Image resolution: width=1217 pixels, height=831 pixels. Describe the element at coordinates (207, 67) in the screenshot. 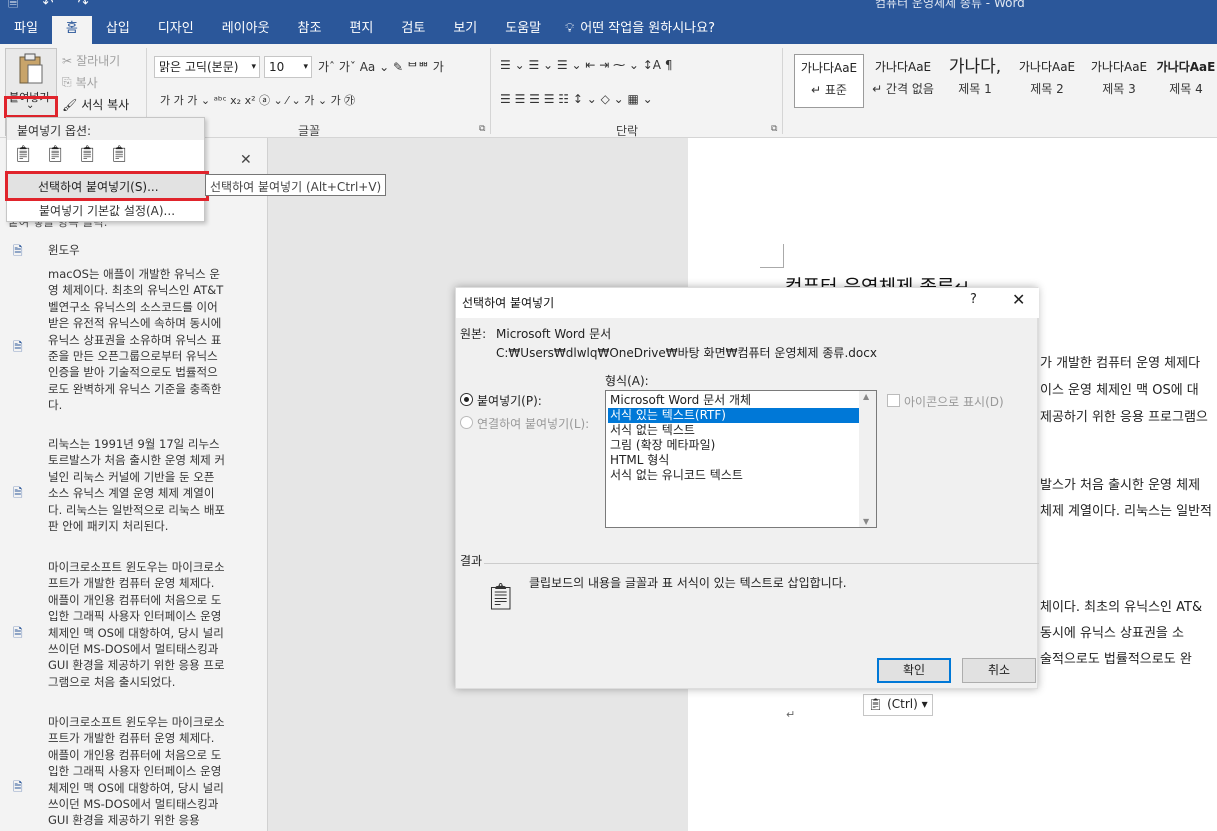

I see `font-name-select: 맑은 고딕(본문) ▾` at that location.